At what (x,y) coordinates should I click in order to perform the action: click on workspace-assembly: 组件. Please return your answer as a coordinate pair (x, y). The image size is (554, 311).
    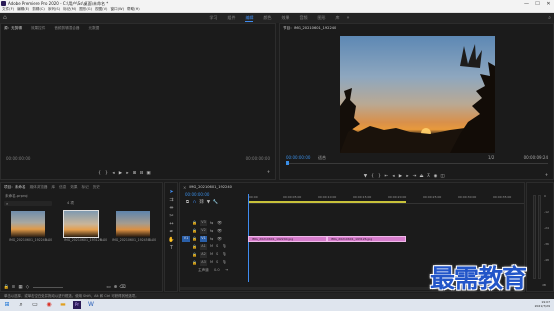
    Looking at the image, I should click on (231, 18).